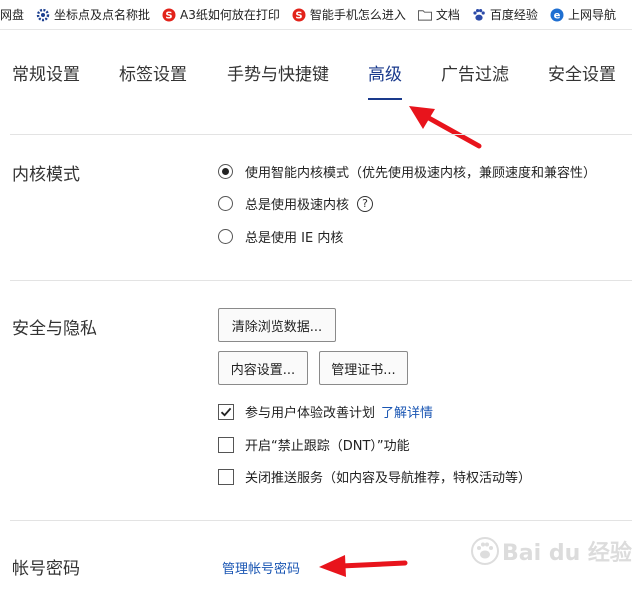 Image resolution: width=632 pixels, height=596 pixels. Describe the element at coordinates (567, 553) in the screenshot. I see `watermark-text: Bai du 经验` at that location.